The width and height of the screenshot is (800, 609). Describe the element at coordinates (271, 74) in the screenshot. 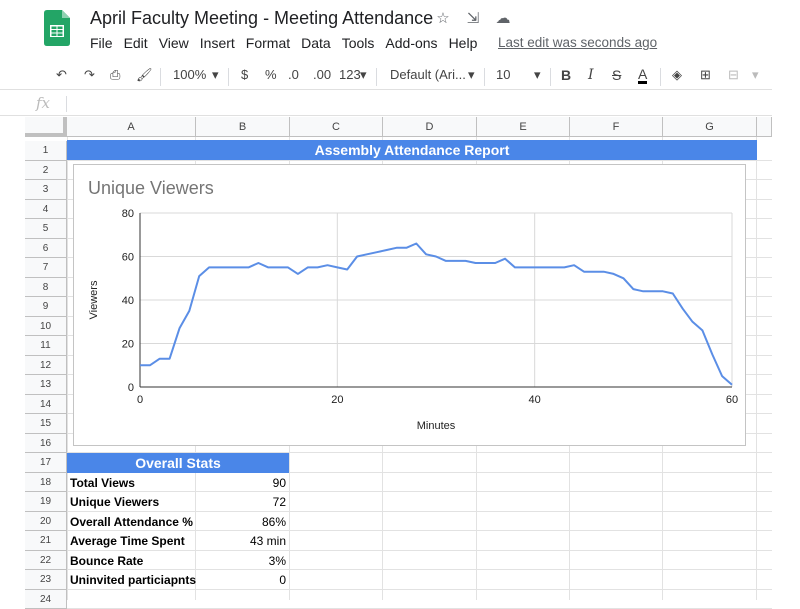

I see `percent-format-button: %` at that location.